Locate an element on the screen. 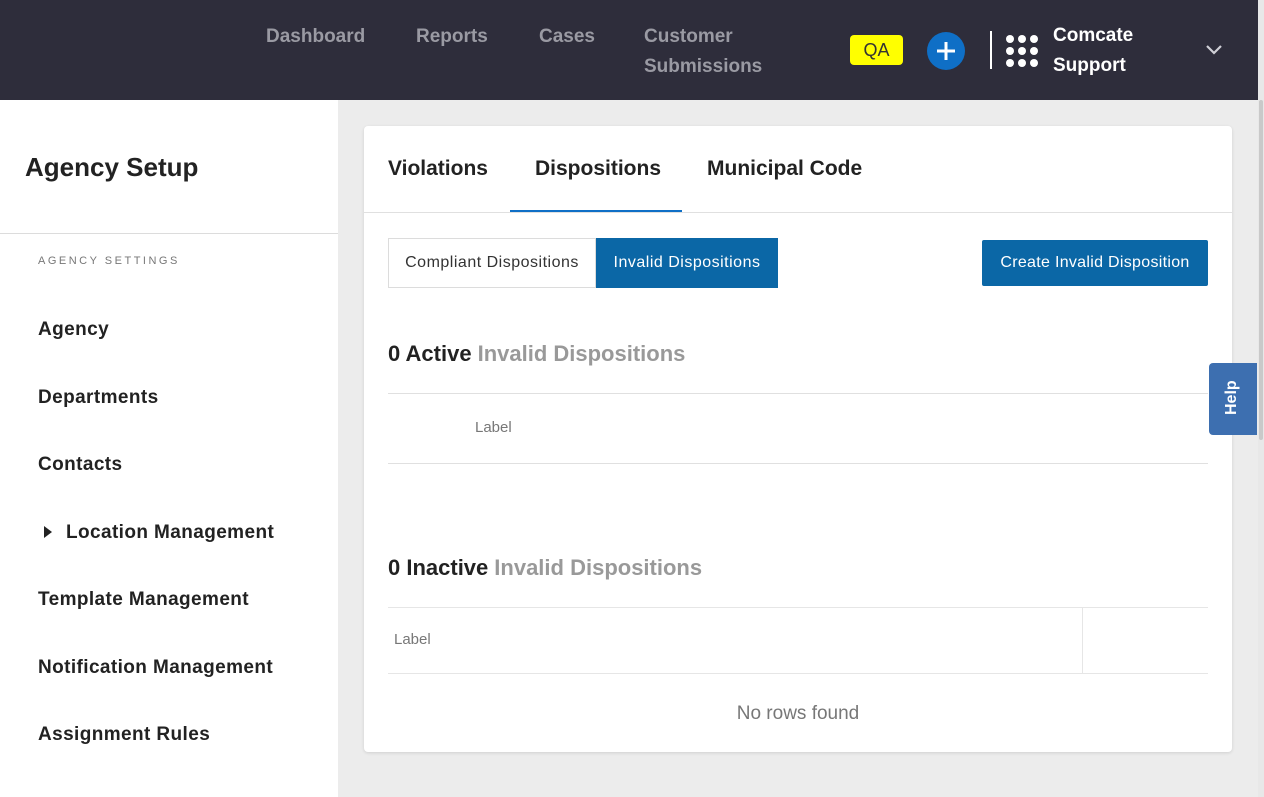 This screenshot has height=797, width=1264. caret-right-icon is located at coordinates (48, 532).